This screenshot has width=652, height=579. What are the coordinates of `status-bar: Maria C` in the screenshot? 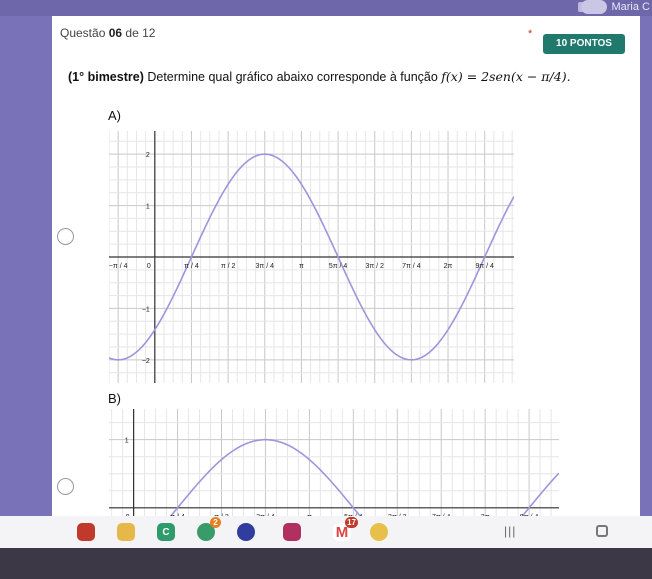 It's located at (326, 8).